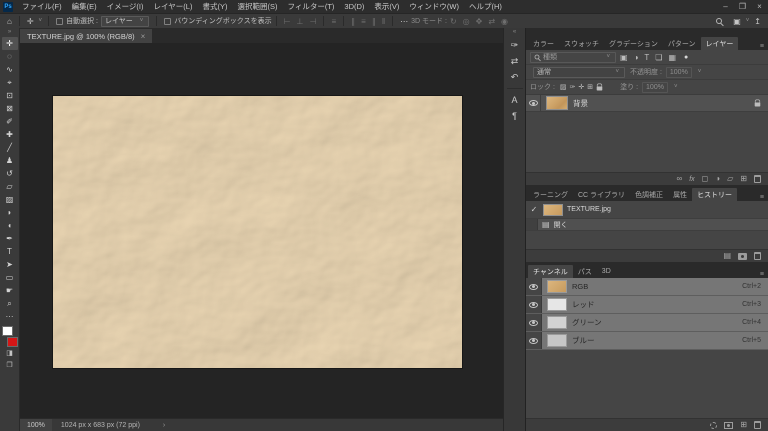 This screenshot has height=431, width=768. Describe the element at coordinates (599, 87) in the screenshot. I see `lock-all-icon` at that location.